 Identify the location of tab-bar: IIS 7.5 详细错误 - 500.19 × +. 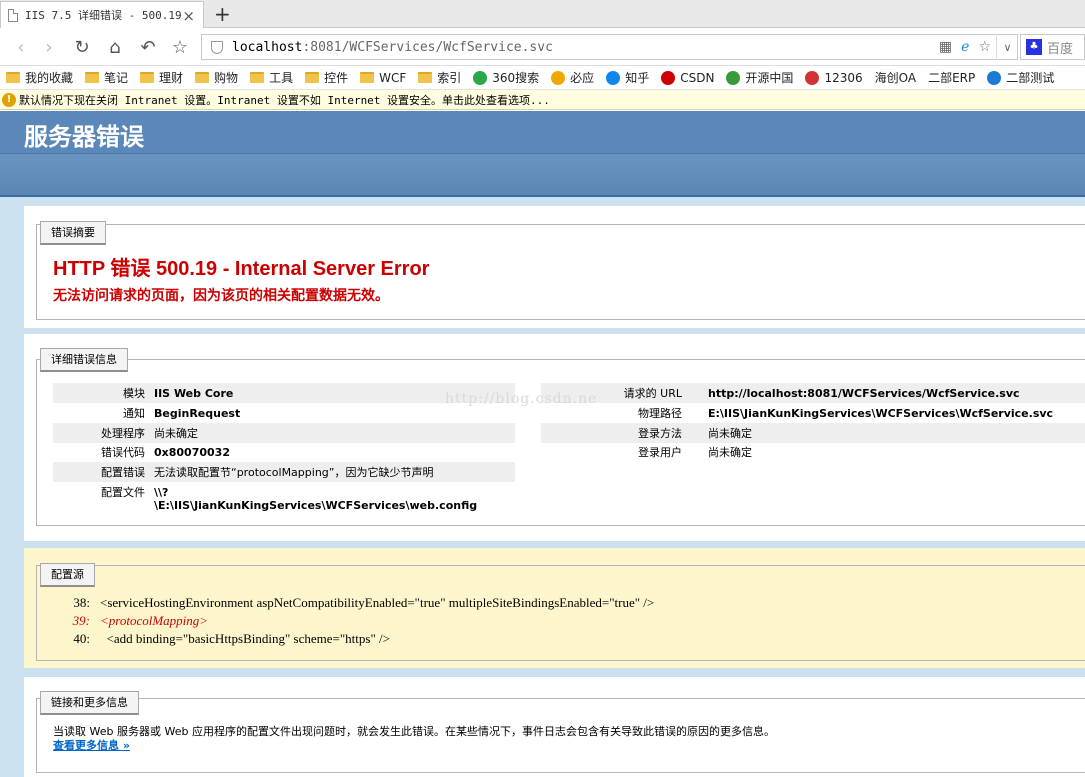
(542, 14).